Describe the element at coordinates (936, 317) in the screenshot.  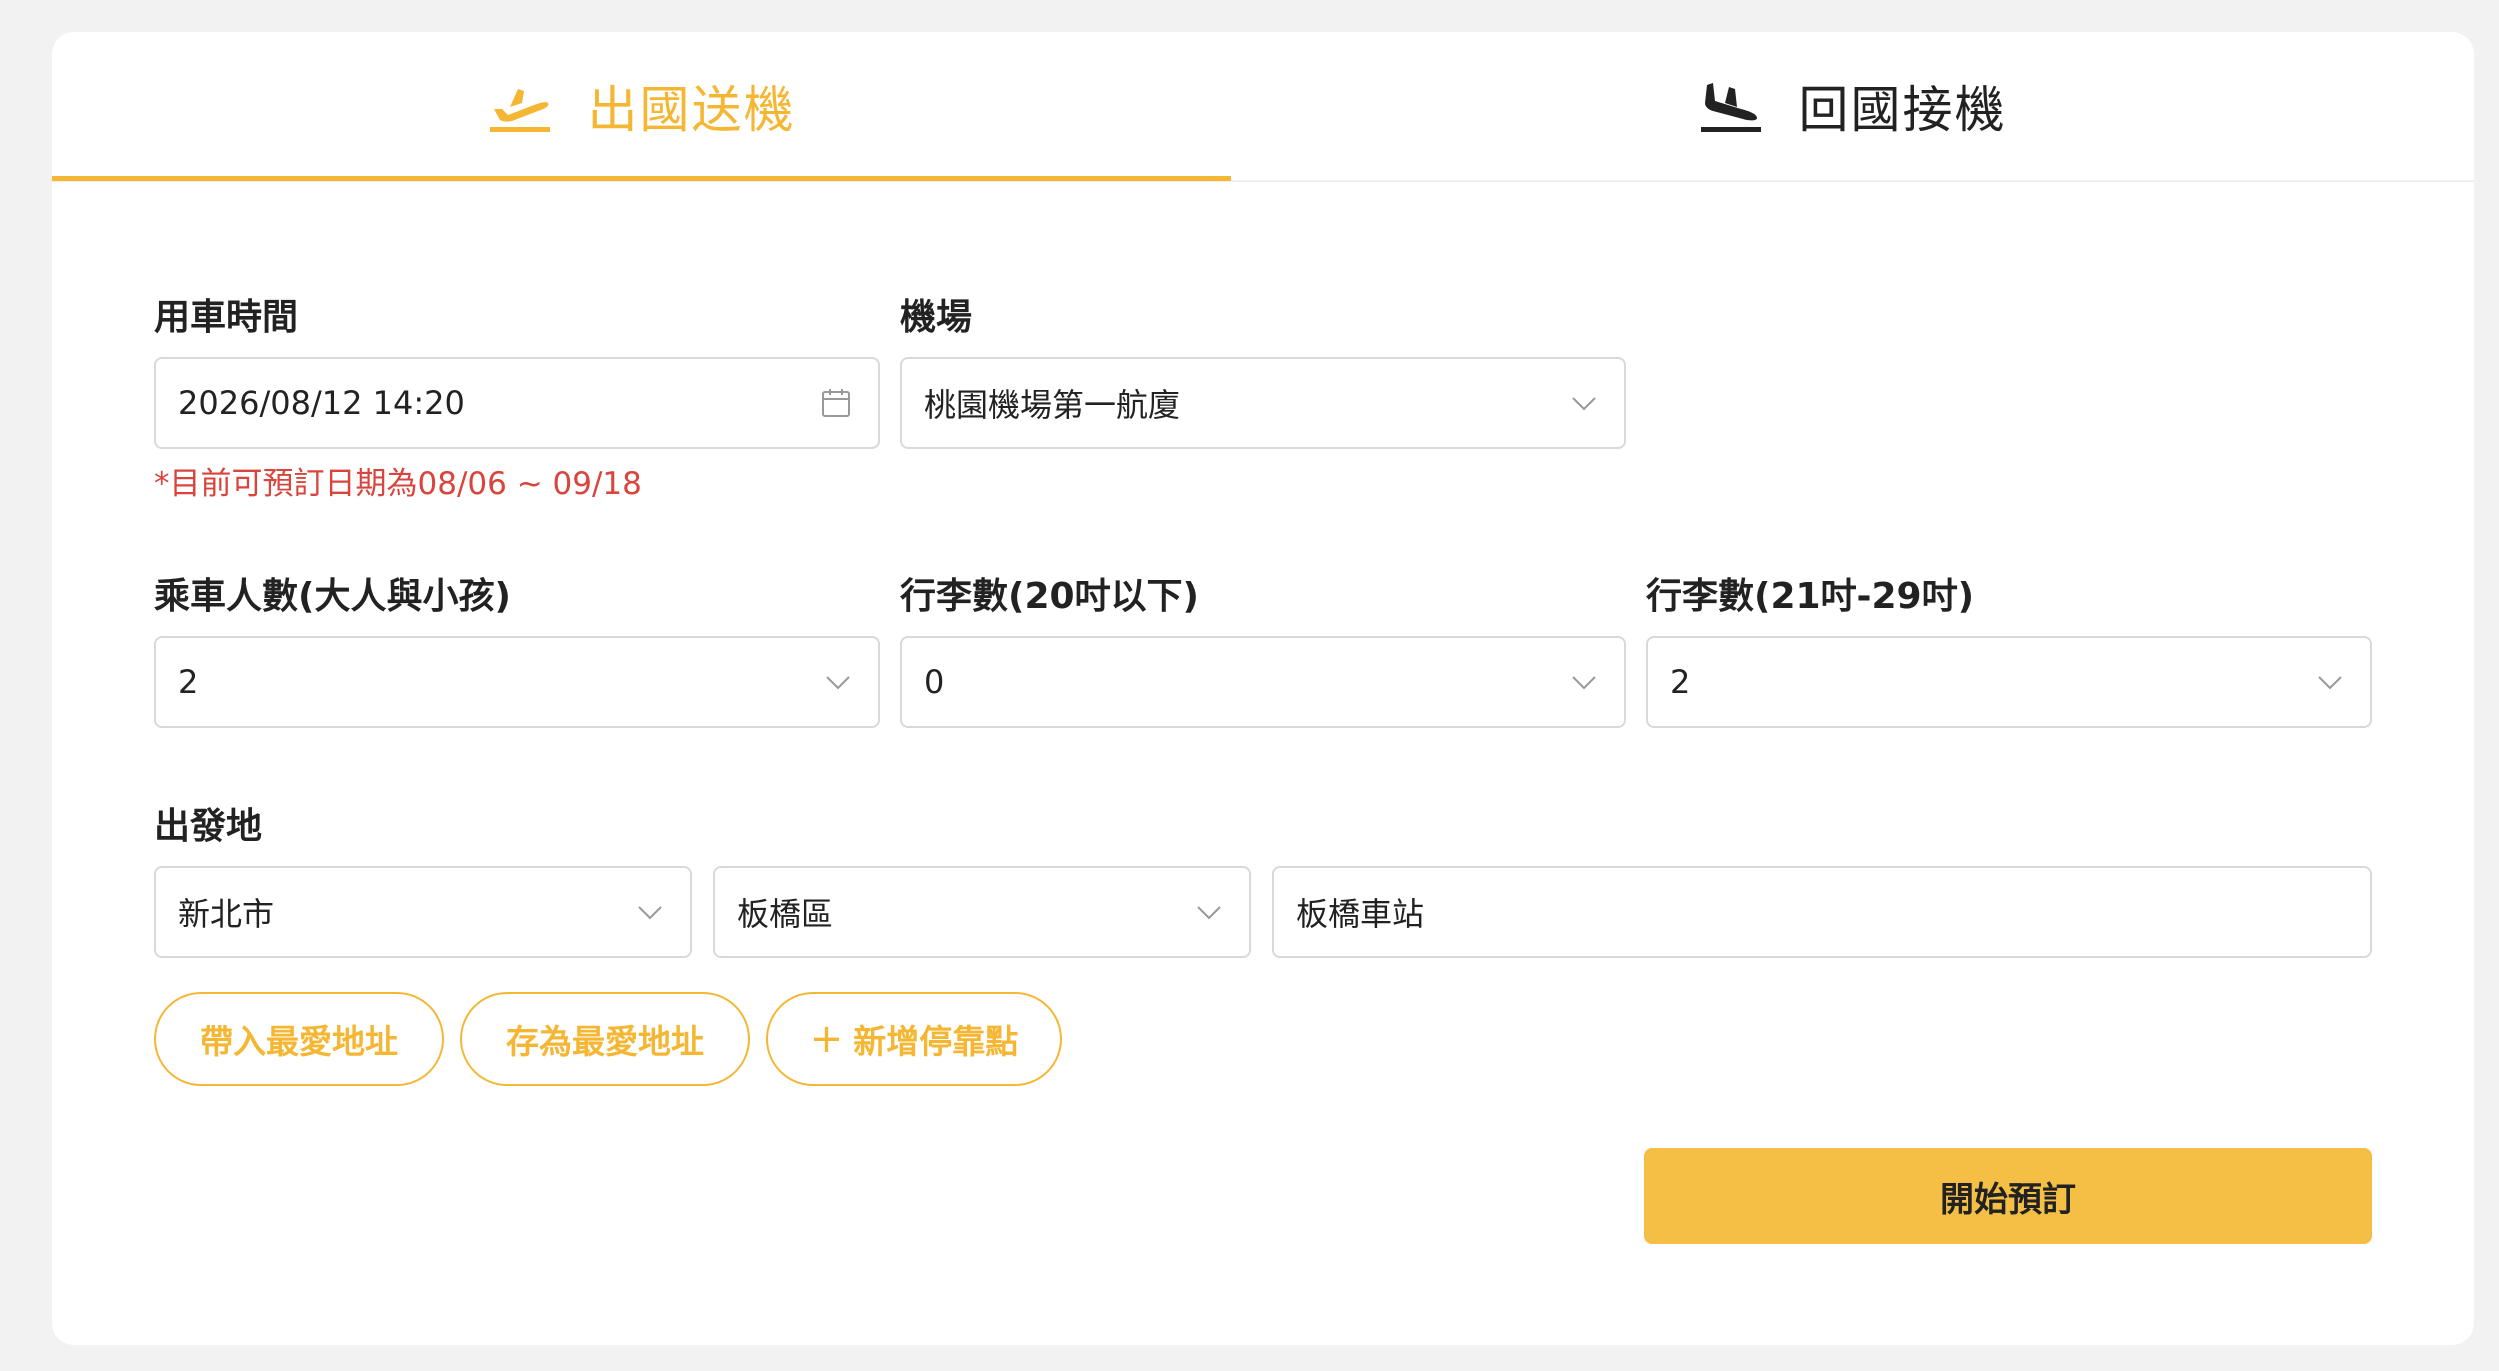
I see `airport-label: 機場` at that location.